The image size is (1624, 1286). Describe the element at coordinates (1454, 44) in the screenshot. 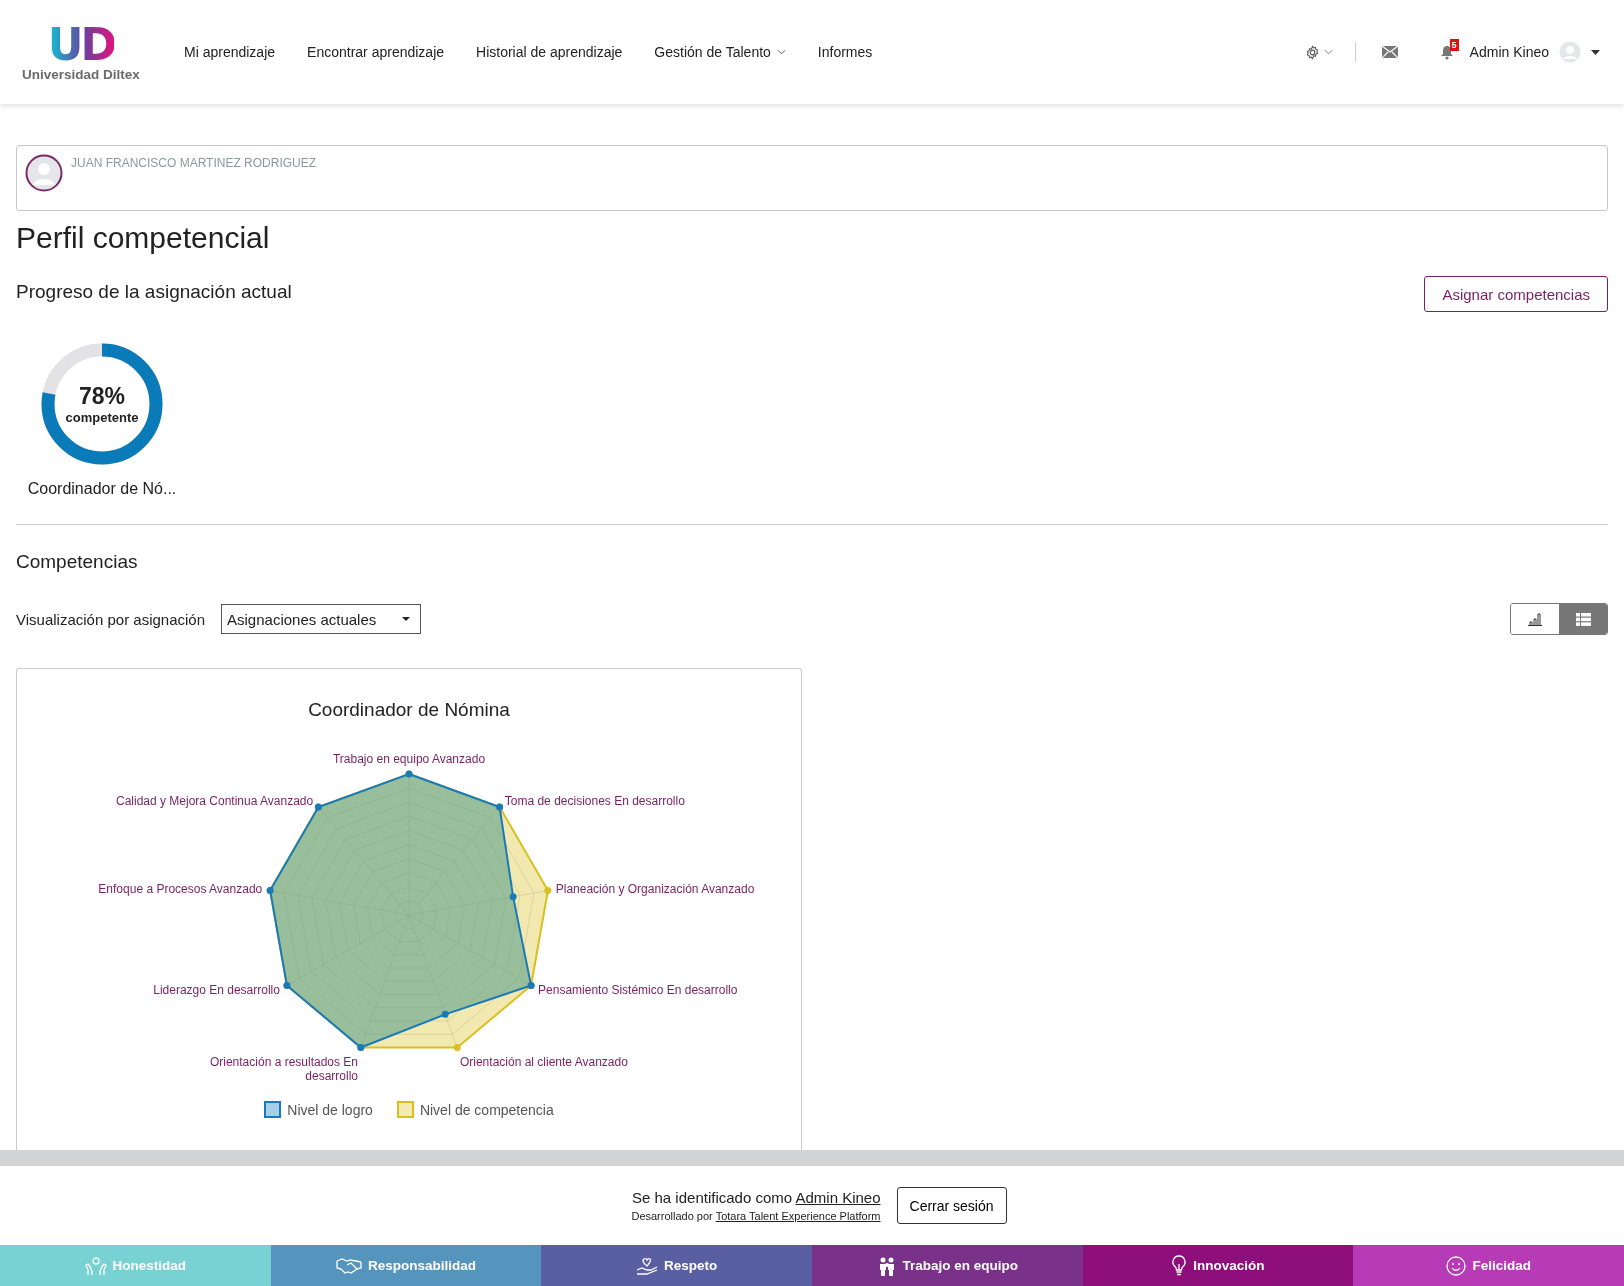

I see `notification-badge: 5` at that location.